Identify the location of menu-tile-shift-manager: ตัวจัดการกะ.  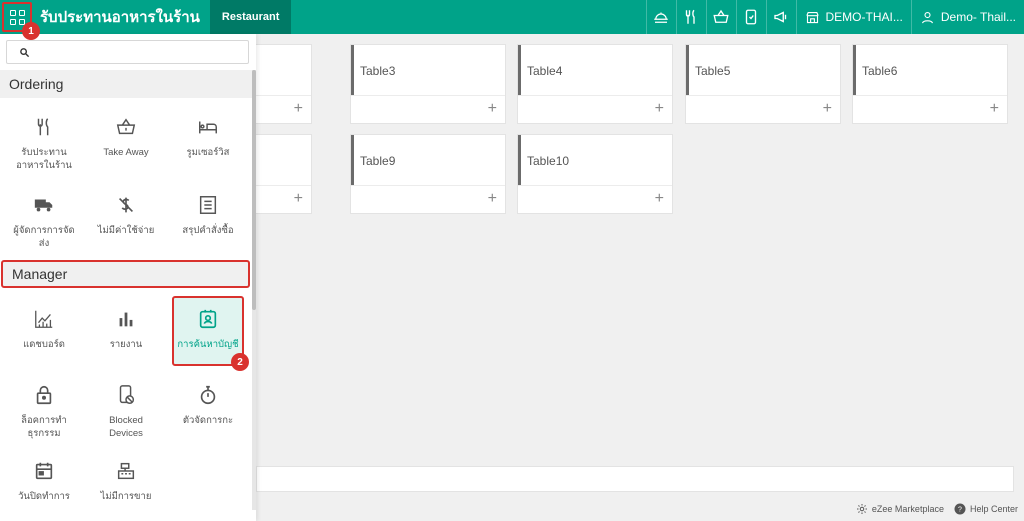
(208, 410).